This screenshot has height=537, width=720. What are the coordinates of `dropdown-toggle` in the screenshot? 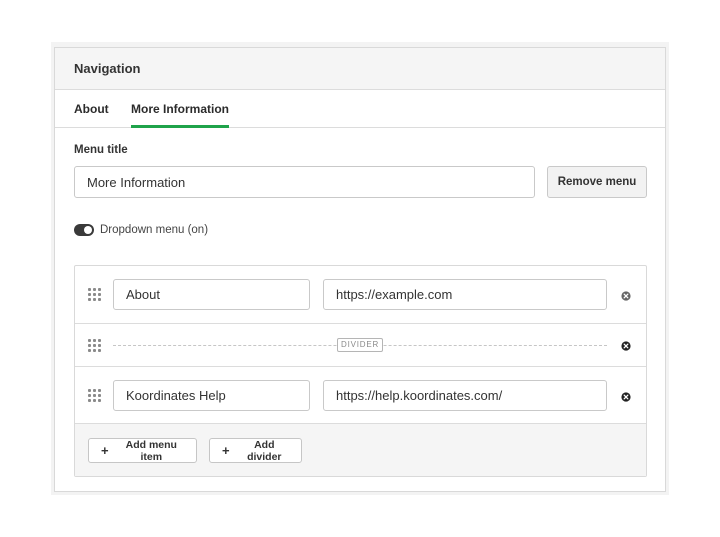 It's located at (84, 230).